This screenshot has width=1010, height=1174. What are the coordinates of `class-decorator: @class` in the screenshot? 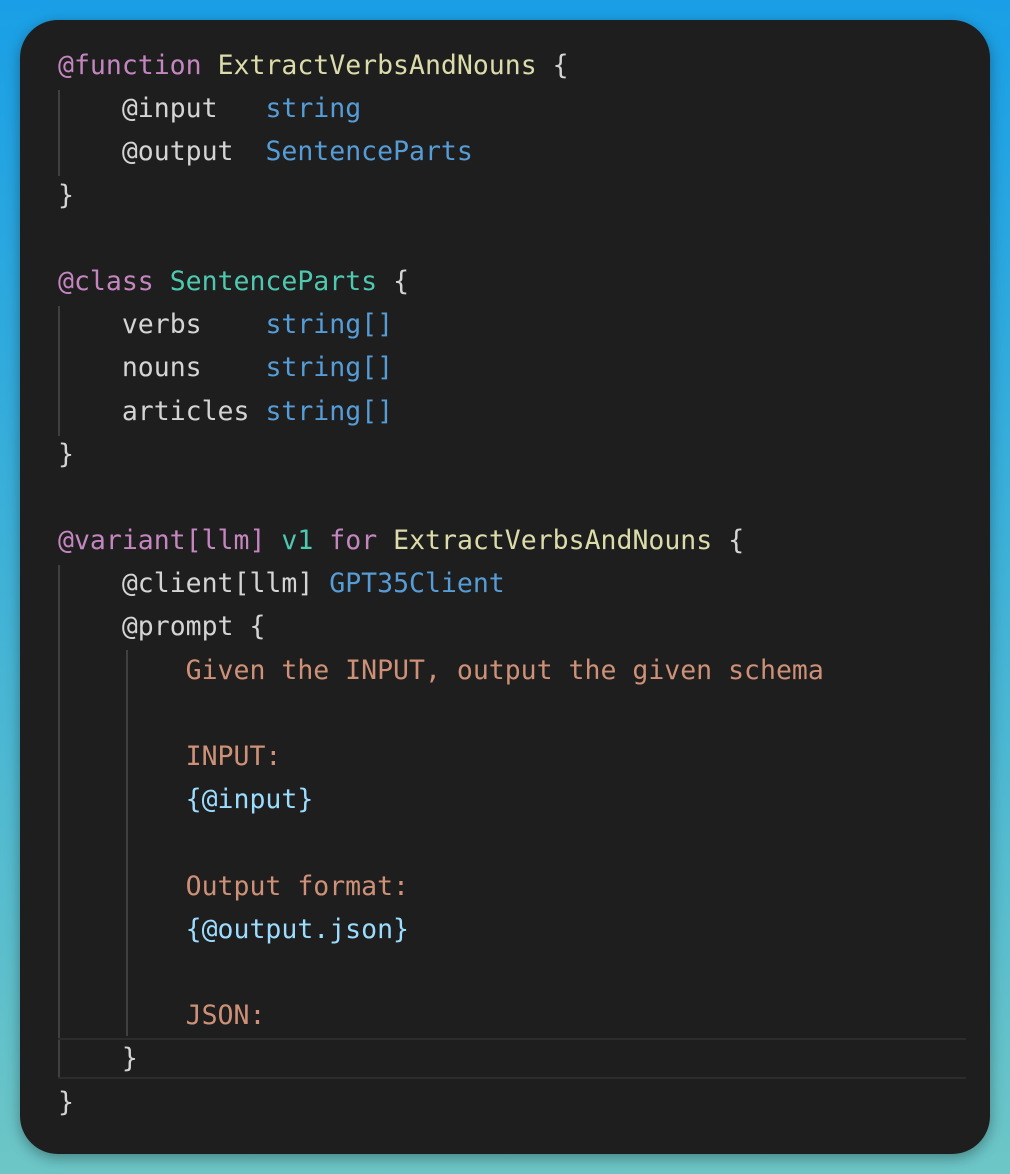 It's located at (106, 281).